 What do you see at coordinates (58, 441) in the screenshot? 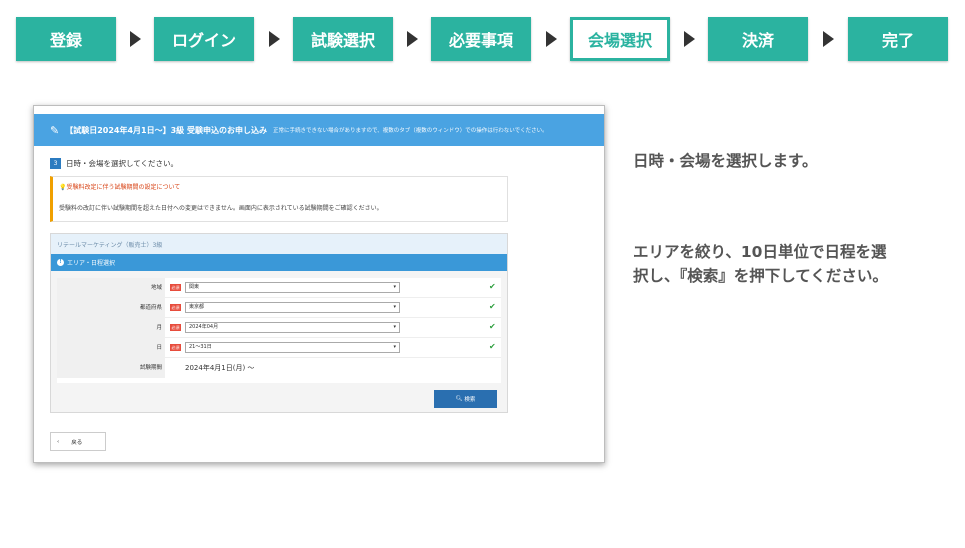
I see `chevron-left-icon: ‹` at bounding box center [58, 441].